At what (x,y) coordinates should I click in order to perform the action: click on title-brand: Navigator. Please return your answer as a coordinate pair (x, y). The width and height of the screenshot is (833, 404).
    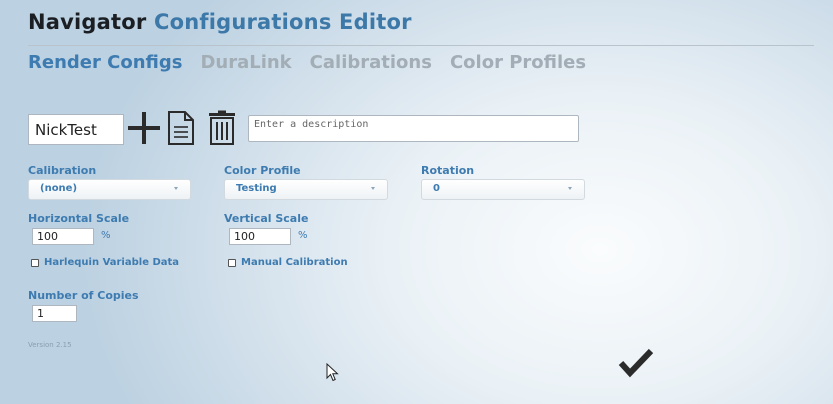
    Looking at the image, I should click on (87, 22).